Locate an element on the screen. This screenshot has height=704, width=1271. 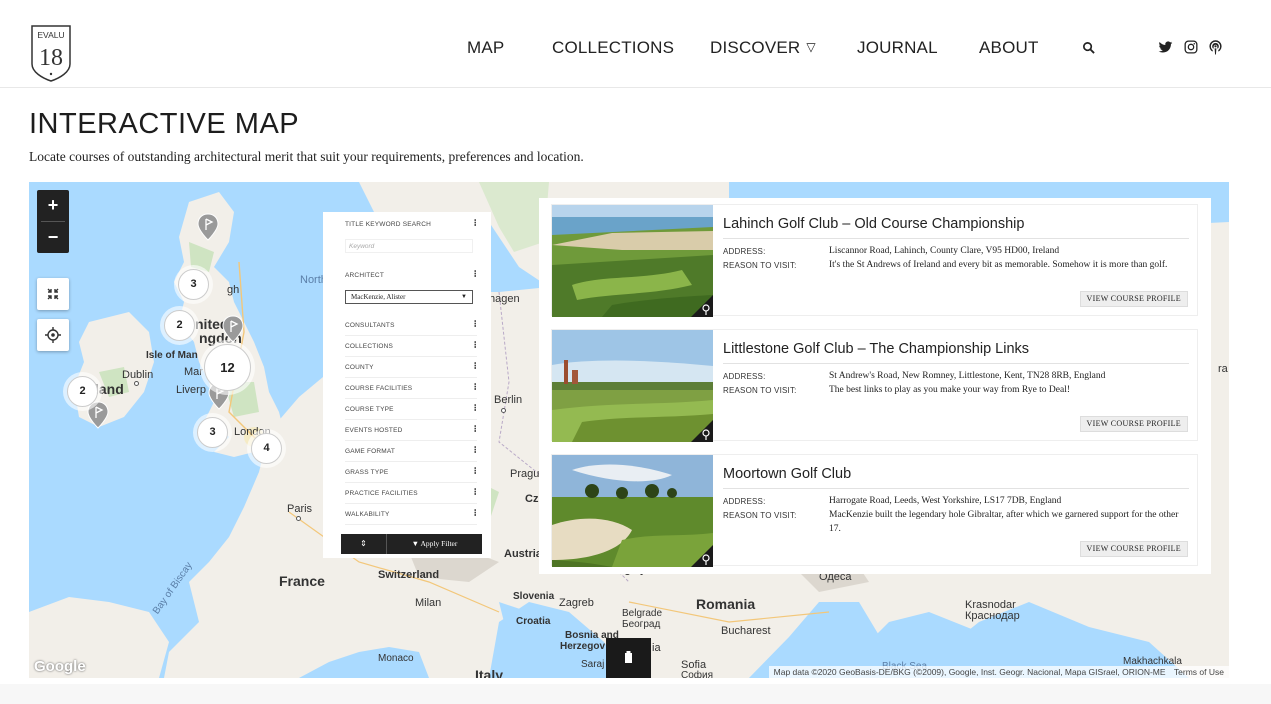
course-title: Moortown Golf Club is located at coordinates (787, 474).